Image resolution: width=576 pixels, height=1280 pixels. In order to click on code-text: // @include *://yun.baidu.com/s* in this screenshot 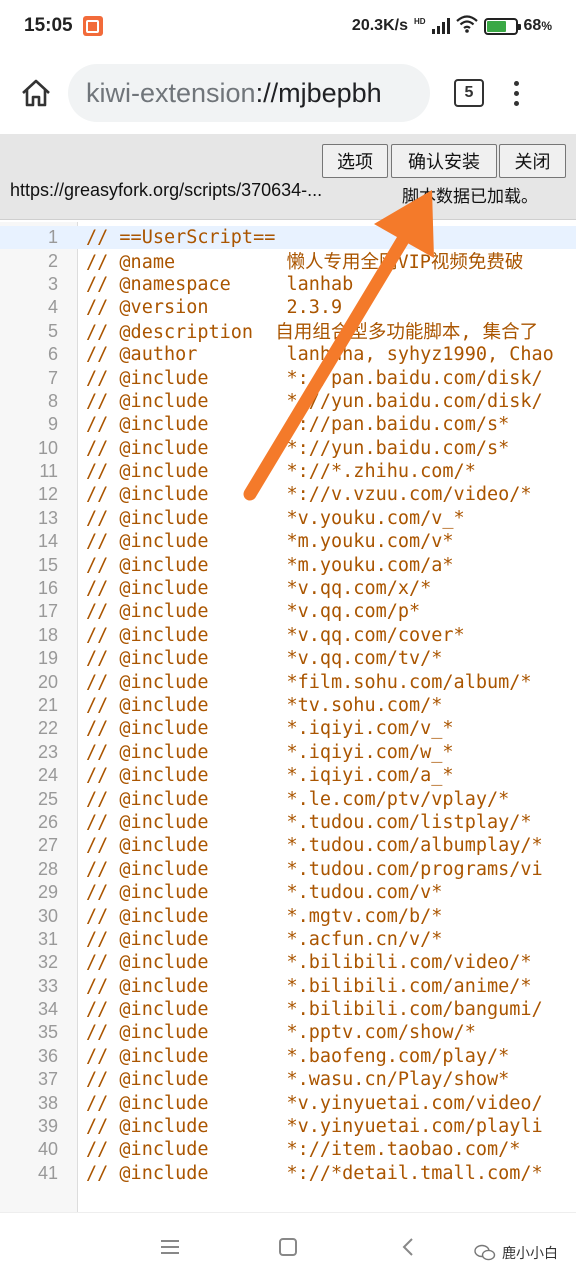, I will do `click(298, 448)`.